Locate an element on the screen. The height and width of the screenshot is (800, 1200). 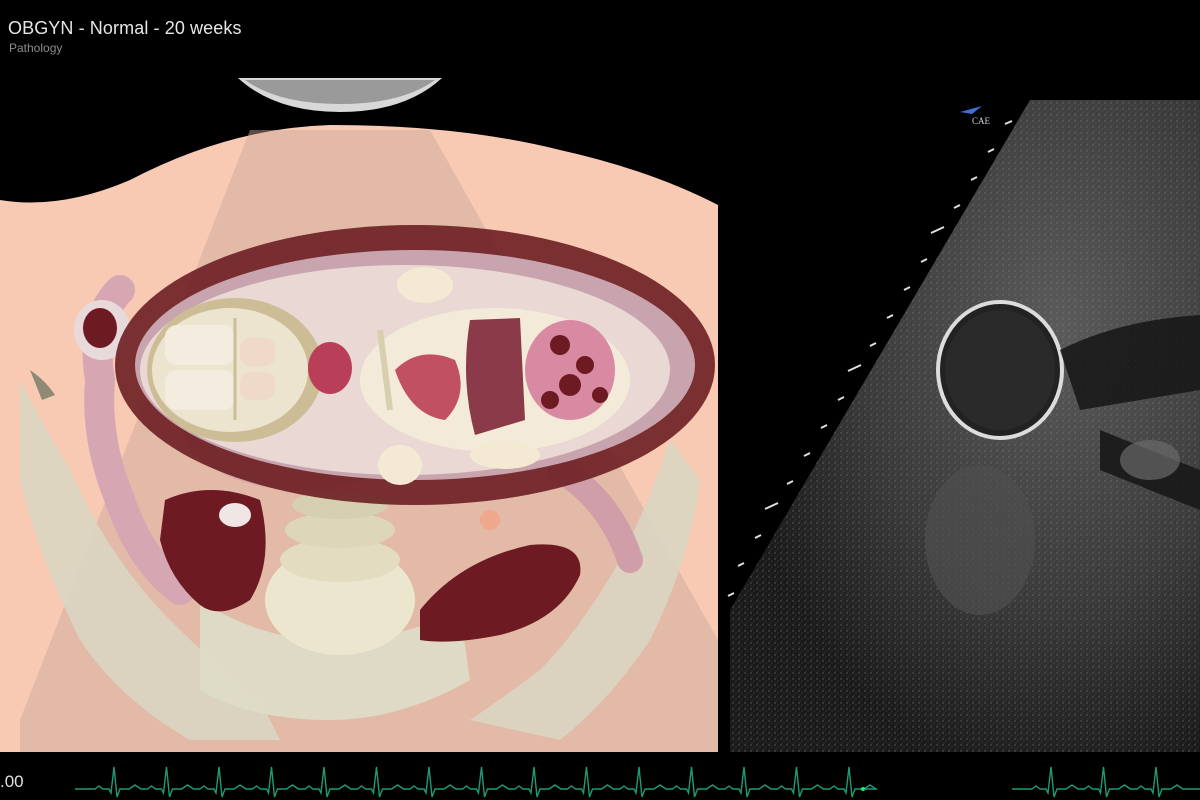
orientation-arrow-icon is located at coordinates (971, 110).